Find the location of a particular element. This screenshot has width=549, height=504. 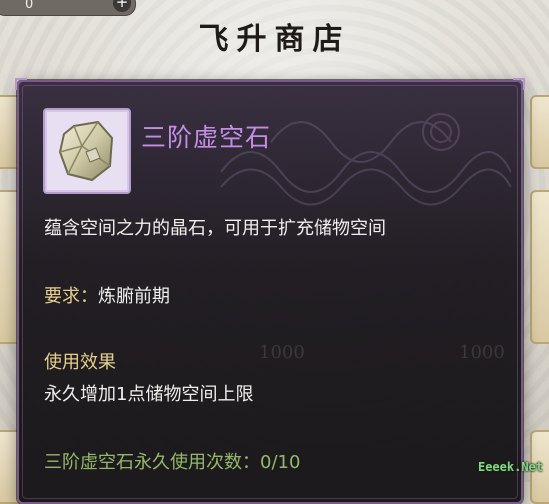

item-name: 三阶虚空石 is located at coordinates (206, 137).